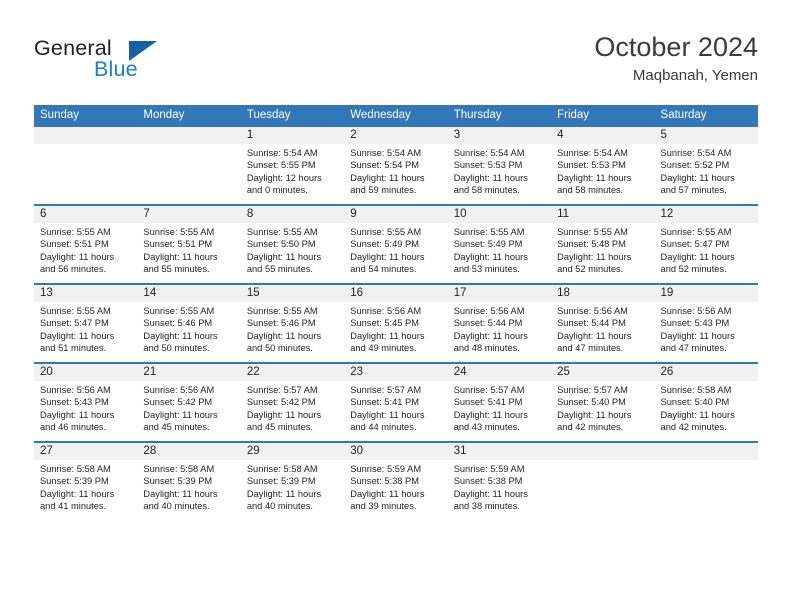 This screenshot has width=792, height=612. I want to click on day-number: 5, so click(706, 135).